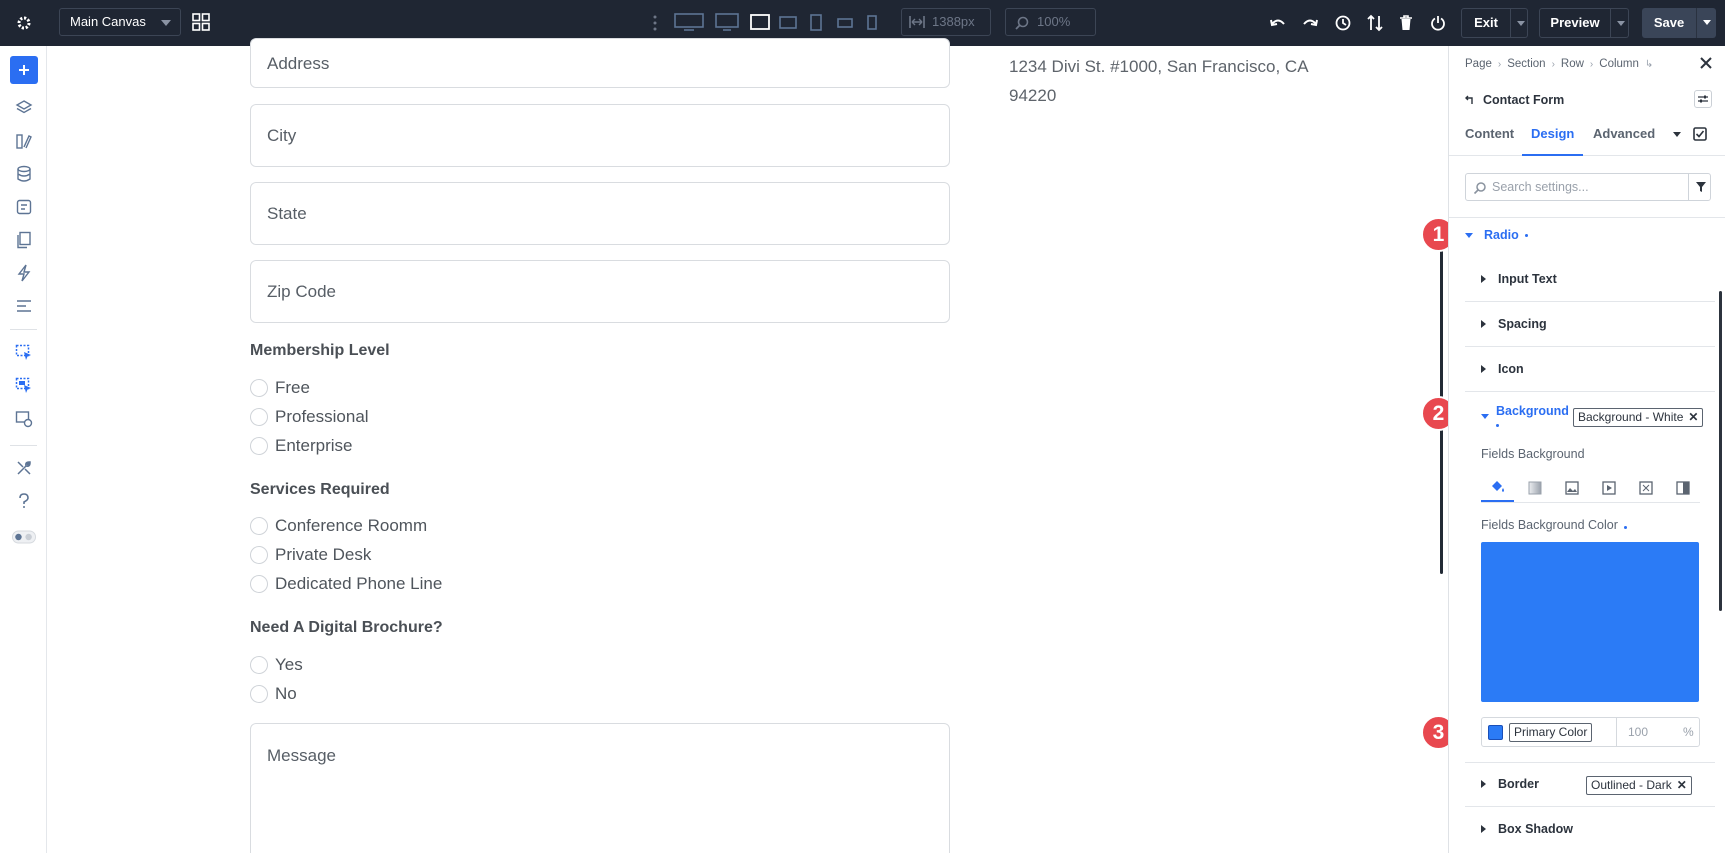 Image resolution: width=1725 pixels, height=853 pixels. I want to click on breadcrumb-section: Section, so click(1526, 64).